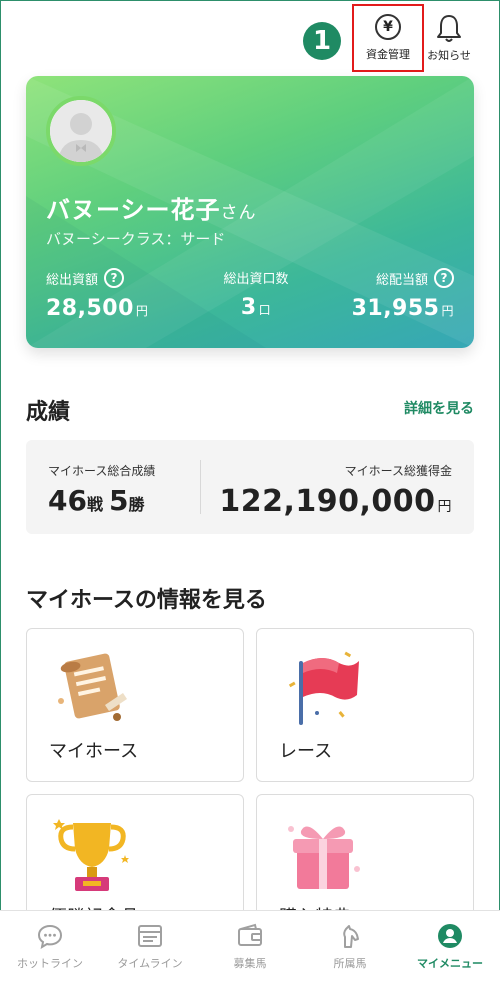 The height and width of the screenshot is (982, 500). Describe the element at coordinates (50, 936) in the screenshot. I see `chat-icon` at that location.